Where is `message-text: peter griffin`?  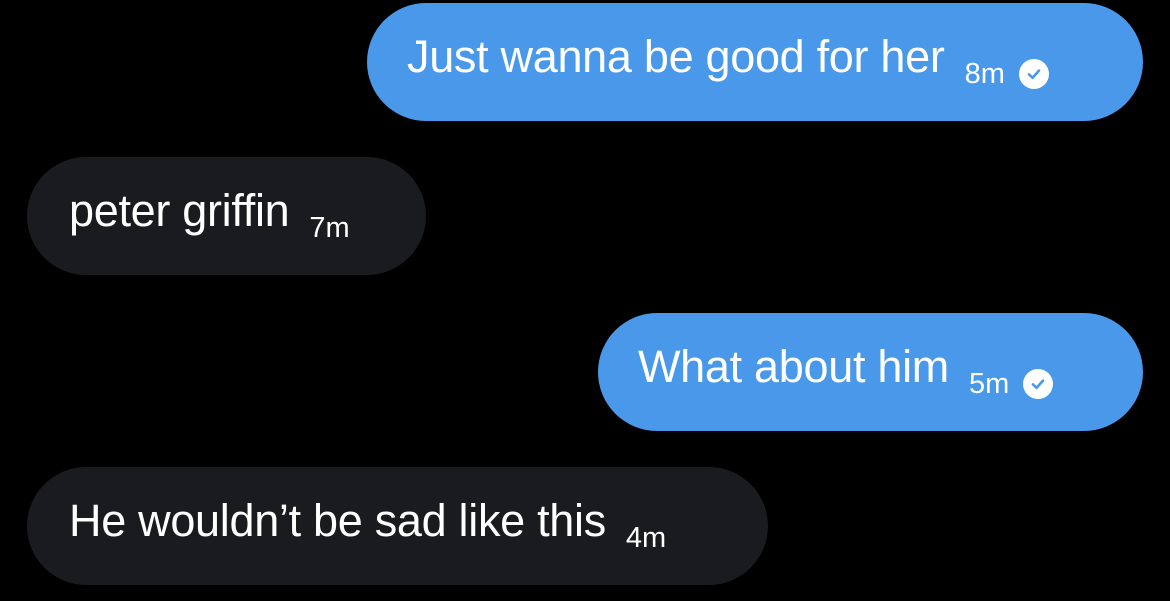
message-text: peter griffin is located at coordinates (179, 210).